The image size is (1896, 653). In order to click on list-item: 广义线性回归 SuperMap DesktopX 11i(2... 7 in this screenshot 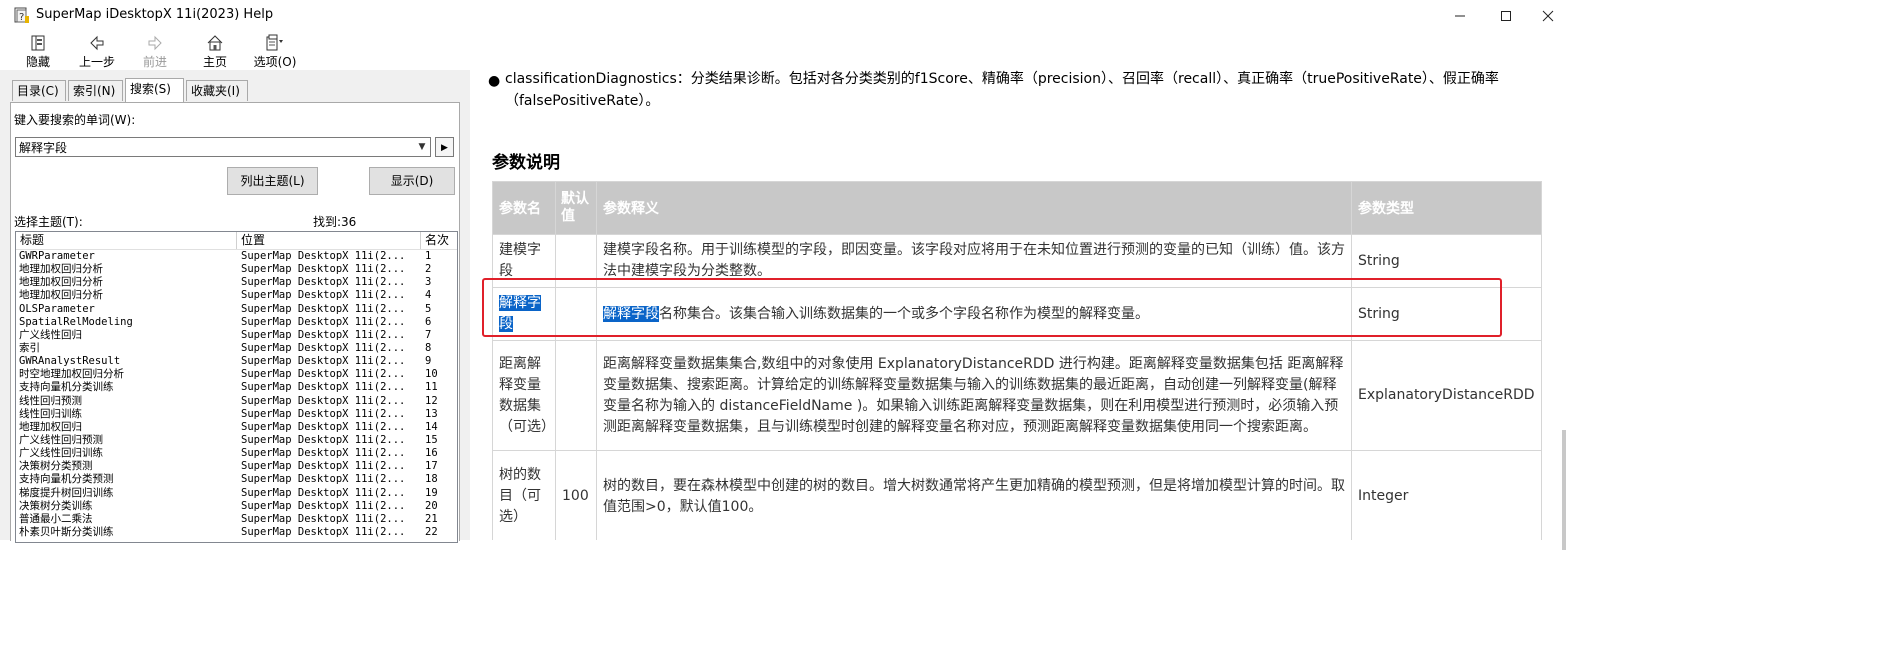, I will do `click(236, 335)`.